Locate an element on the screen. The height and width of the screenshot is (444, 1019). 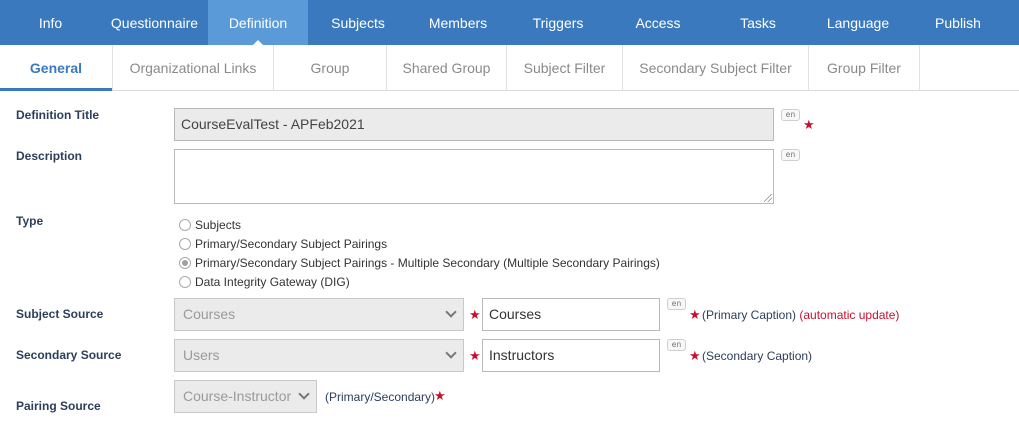
primary-caption-input: Courses is located at coordinates (571, 314).